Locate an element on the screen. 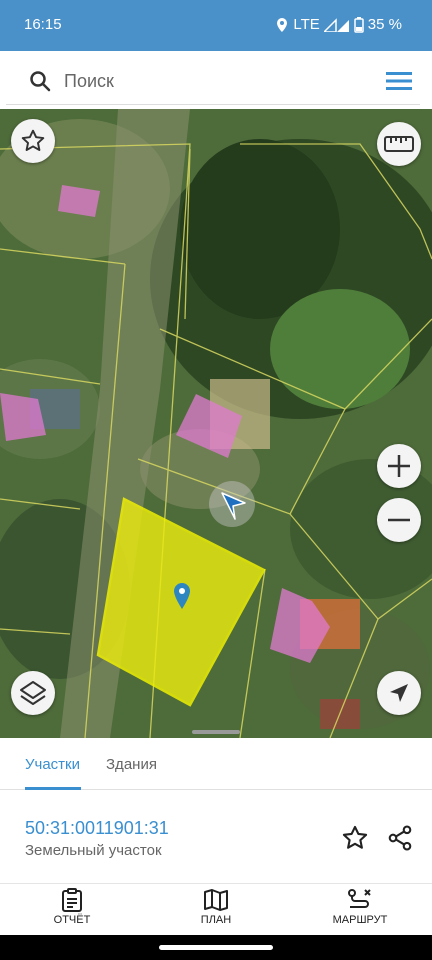  minus-icon is located at coordinates (399, 520).